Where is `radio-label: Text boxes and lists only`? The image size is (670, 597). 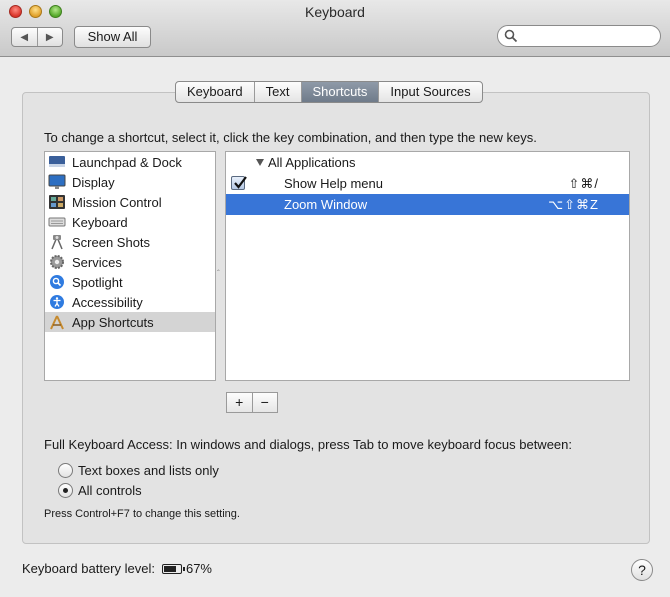
radio-label: Text boxes and lists only is located at coordinates (148, 470).